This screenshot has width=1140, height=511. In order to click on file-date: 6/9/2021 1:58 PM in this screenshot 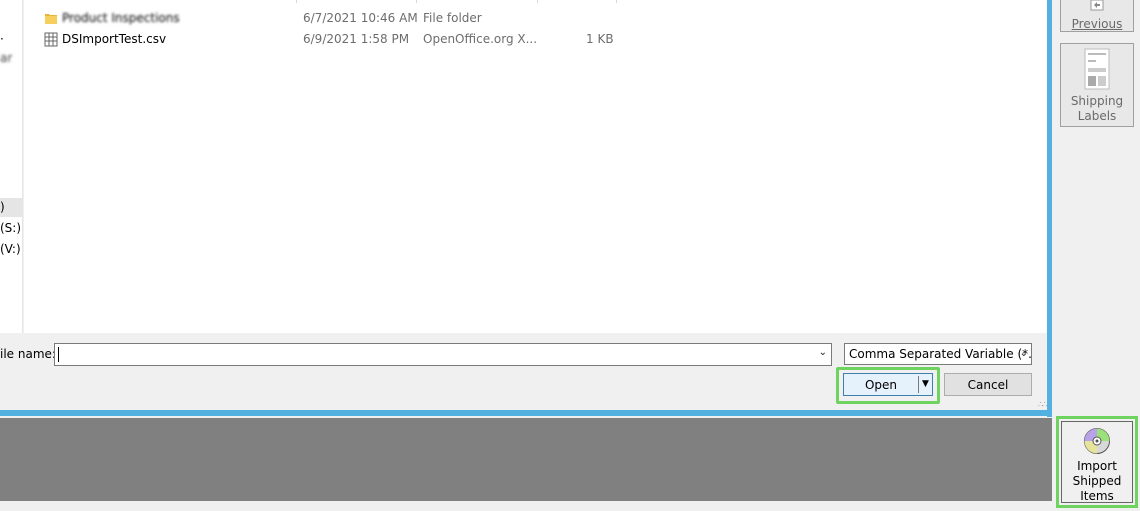, I will do `click(356, 39)`.